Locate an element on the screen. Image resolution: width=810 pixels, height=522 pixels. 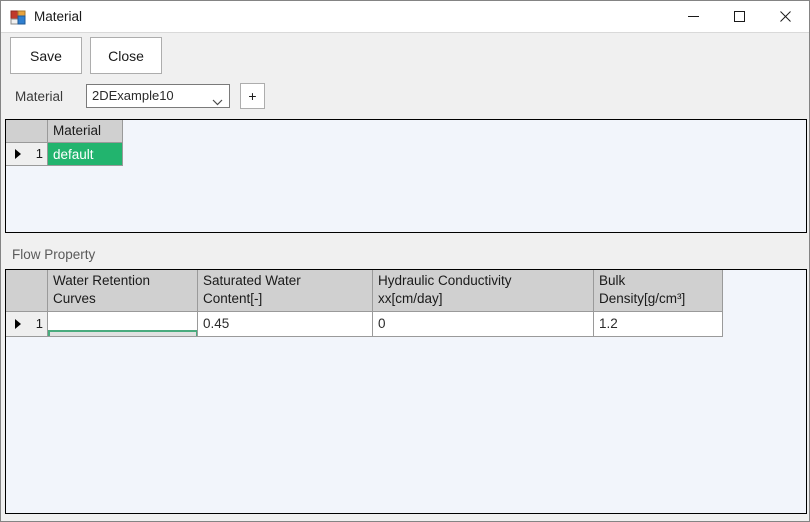
material-grid-header-row: Material is located at coordinates (64, 131).